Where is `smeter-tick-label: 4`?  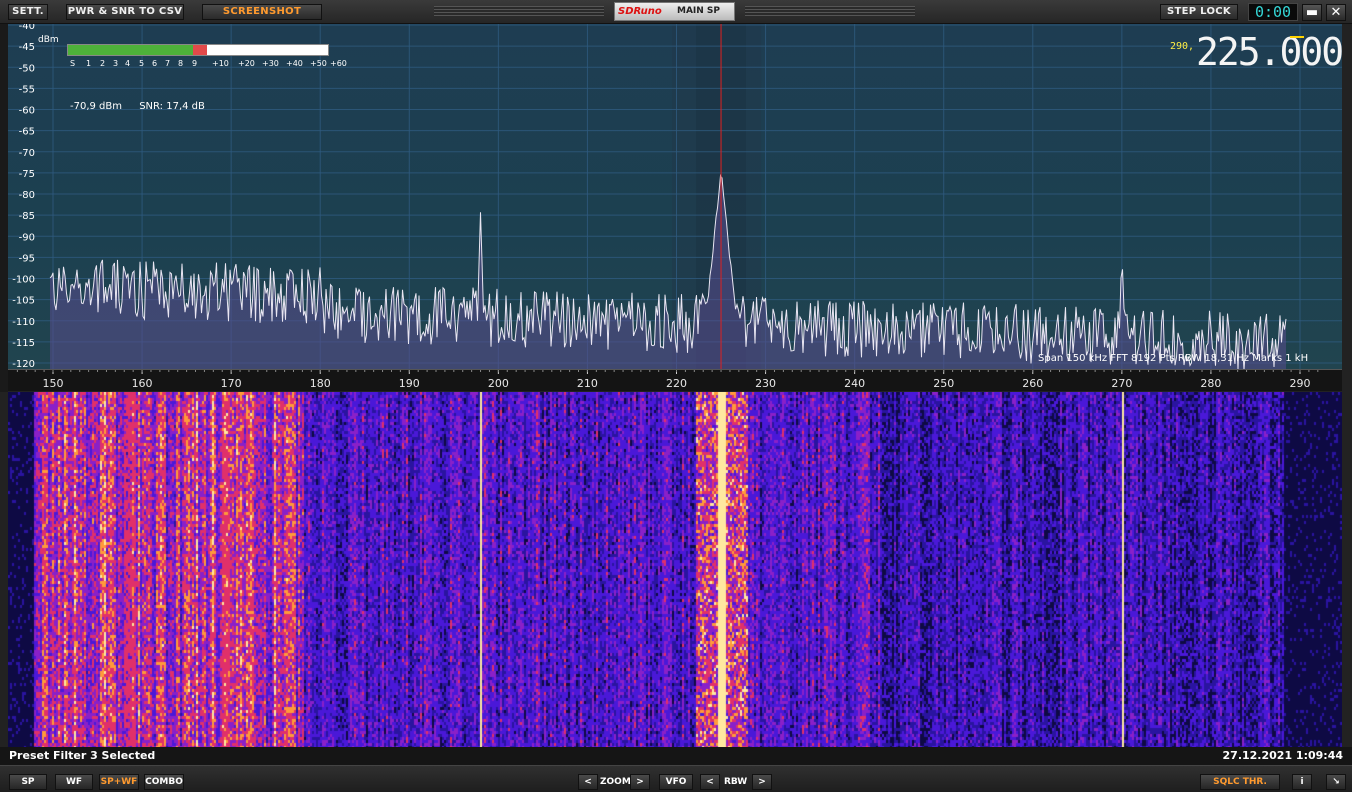 smeter-tick-label: 4 is located at coordinates (128, 63).